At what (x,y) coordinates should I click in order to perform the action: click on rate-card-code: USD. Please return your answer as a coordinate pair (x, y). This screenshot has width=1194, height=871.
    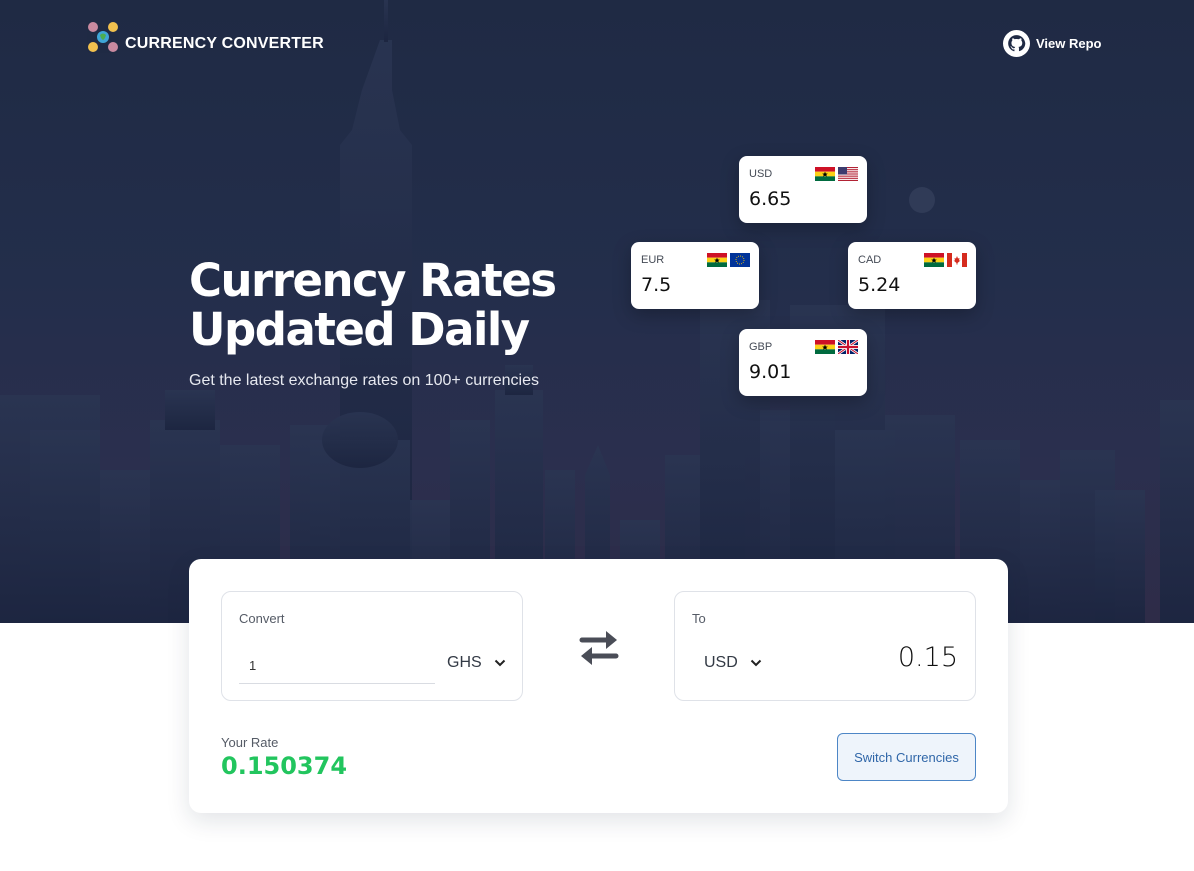
    Looking at the image, I should click on (761, 174).